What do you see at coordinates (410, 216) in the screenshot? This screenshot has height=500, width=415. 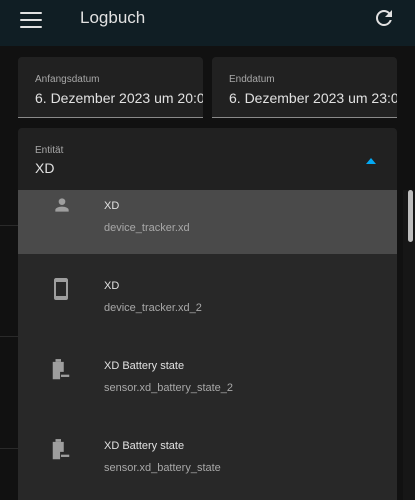 I see `scrollbar-thumb` at bounding box center [410, 216].